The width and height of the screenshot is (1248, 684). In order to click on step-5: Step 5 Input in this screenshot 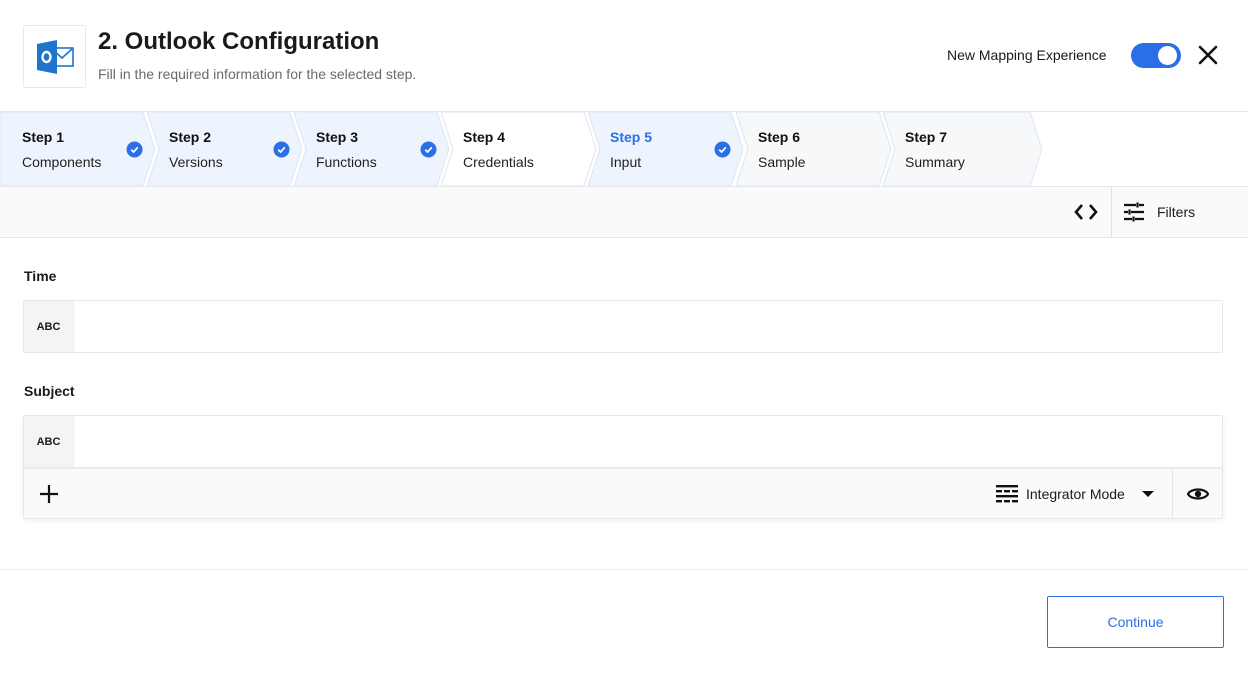, I will do `click(666, 149)`.